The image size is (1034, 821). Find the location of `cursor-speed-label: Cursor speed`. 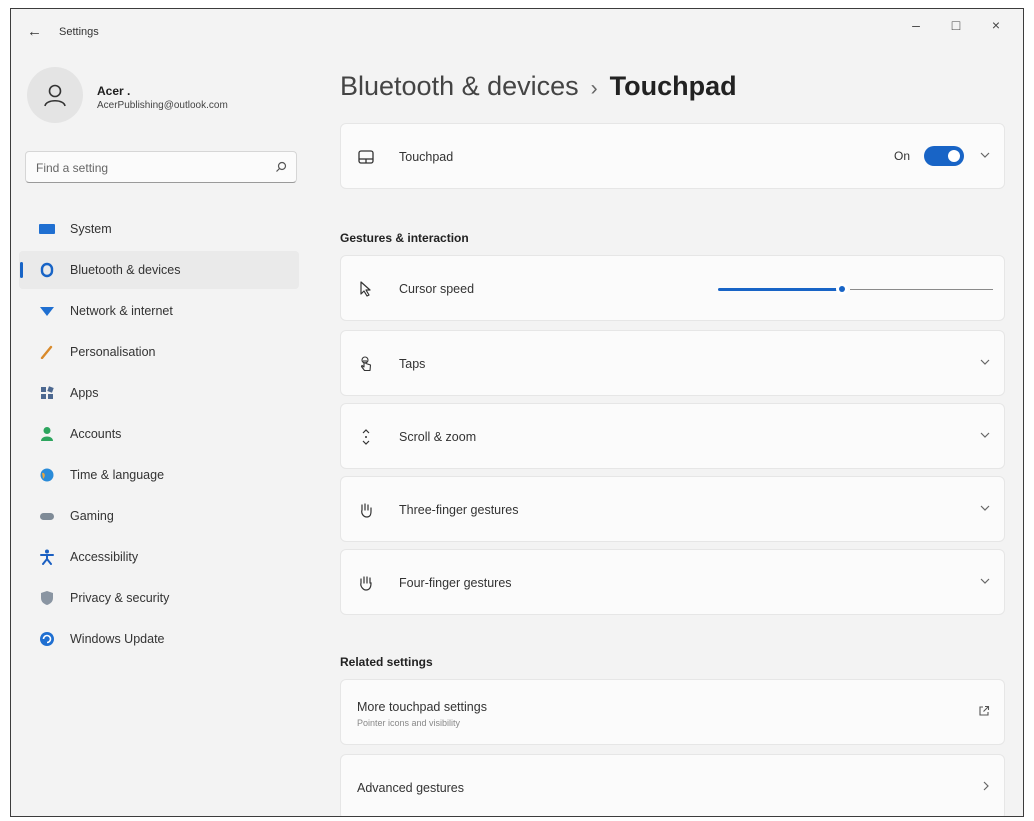

cursor-speed-label: Cursor speed is located at coordinates (437, 289).